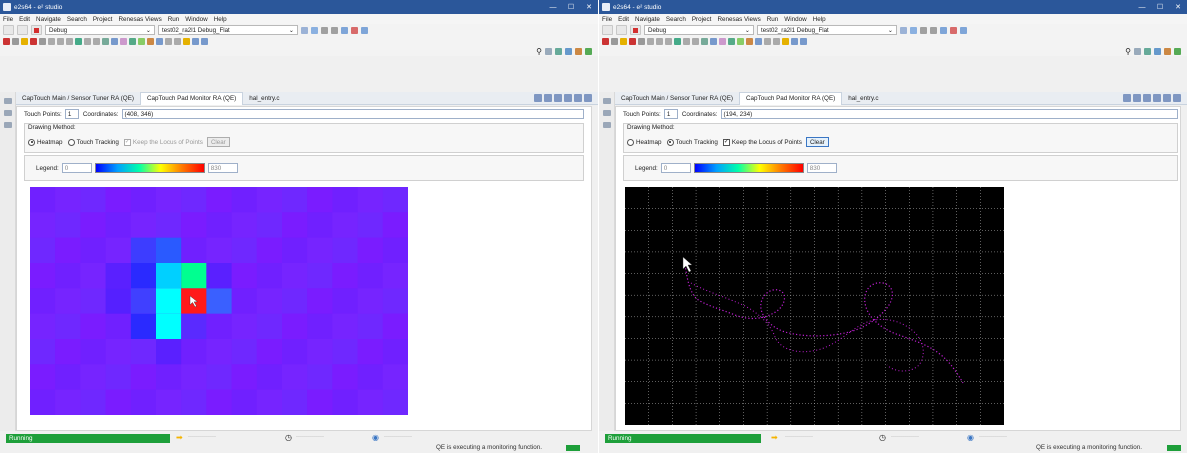 The height and width of the screenshot is (453, 1187). I want to click on tab-hal-entry: hal_entry.c, so click(863, 98).